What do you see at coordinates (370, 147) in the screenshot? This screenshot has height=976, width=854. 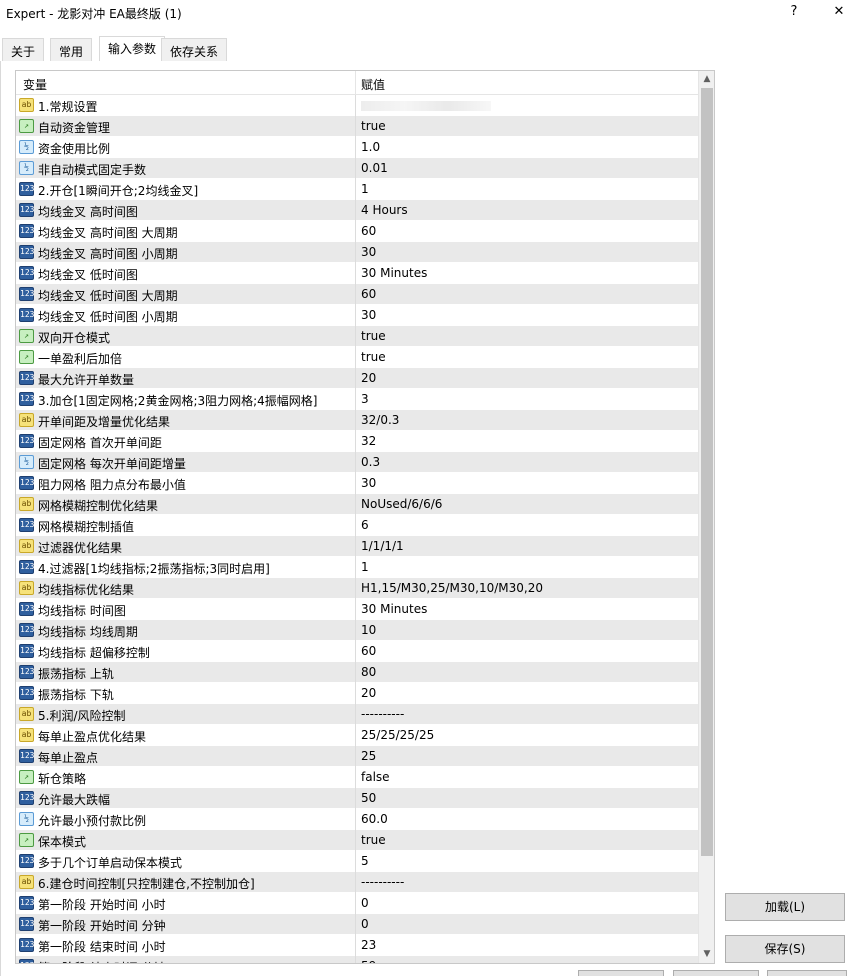 I see `parameter-value: 1.0` at bounding box center [370, 147].